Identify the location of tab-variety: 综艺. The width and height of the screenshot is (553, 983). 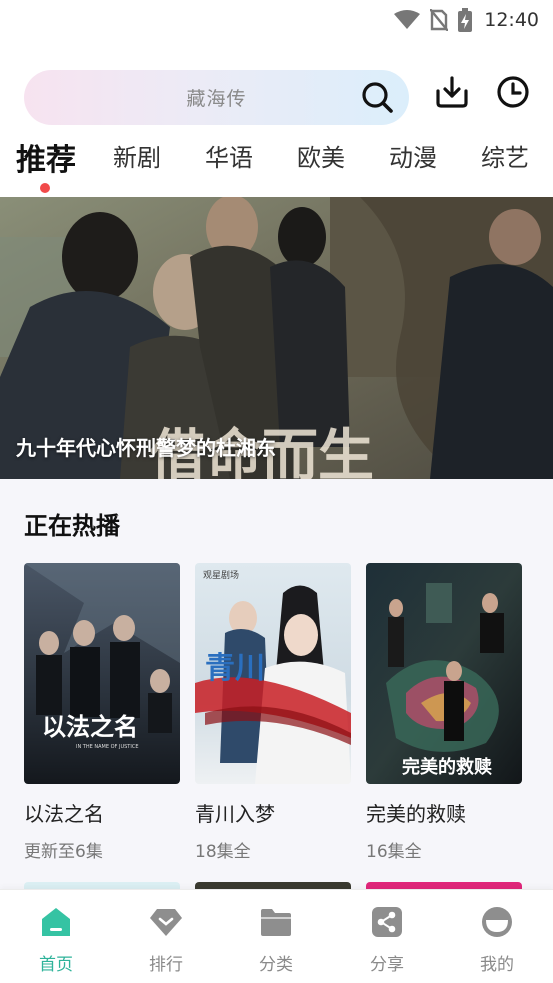
(505, 155).